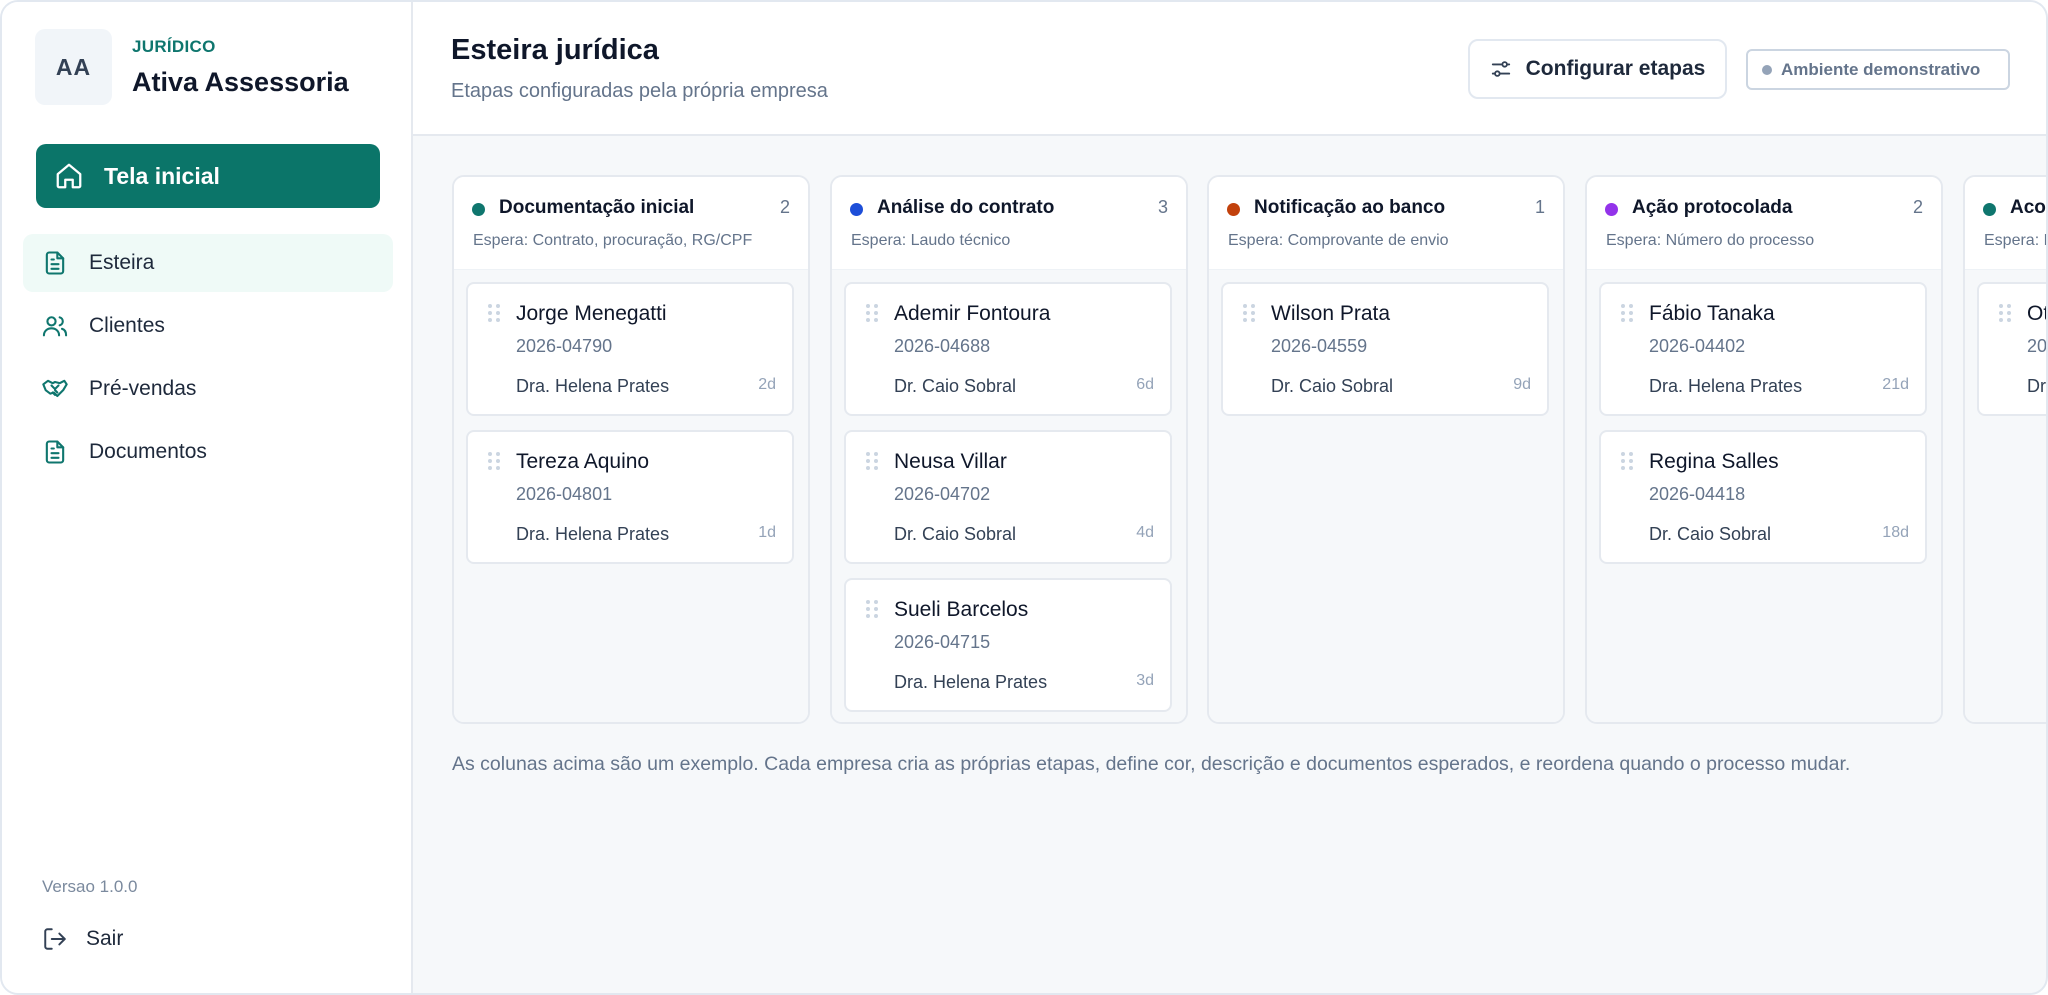 This screenshot has width=2048, height=995. Describe the element at coordinates (1145, 532) in the screenshot. I see `case-age: 4d` at that location.